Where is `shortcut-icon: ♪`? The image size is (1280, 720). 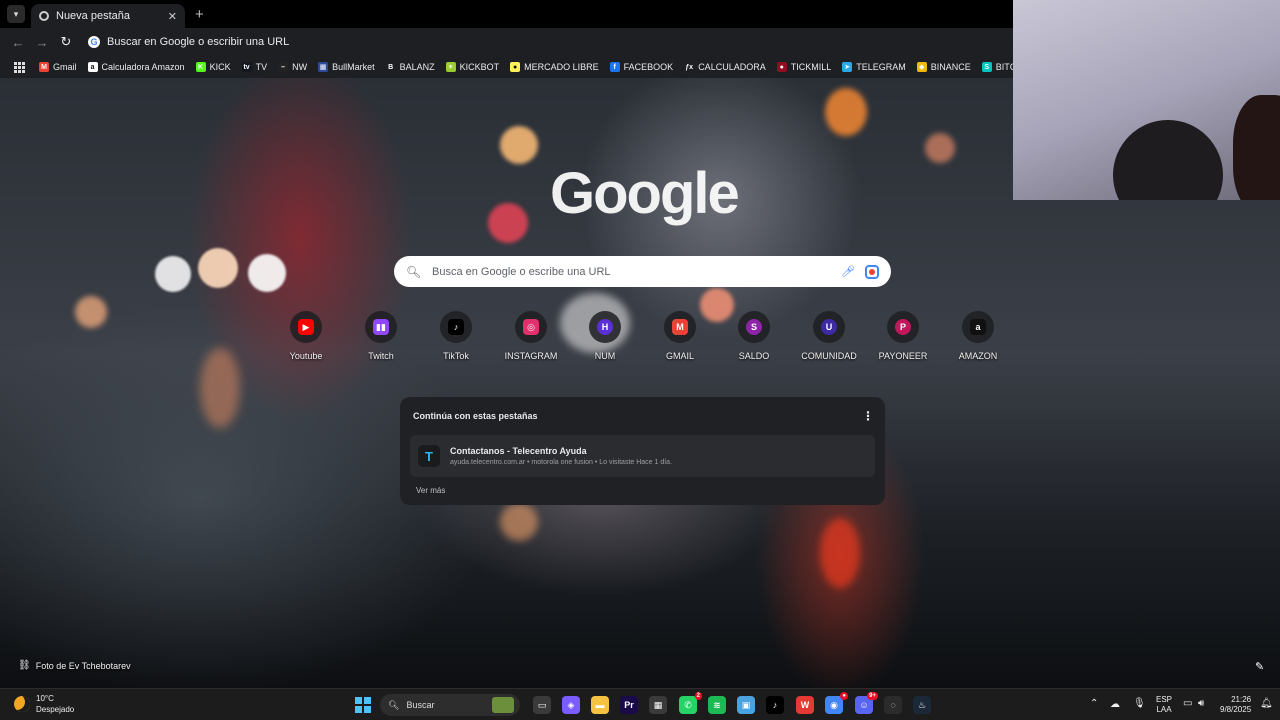
shortcut-icon: ♪ is located at coordinates (456, 327).